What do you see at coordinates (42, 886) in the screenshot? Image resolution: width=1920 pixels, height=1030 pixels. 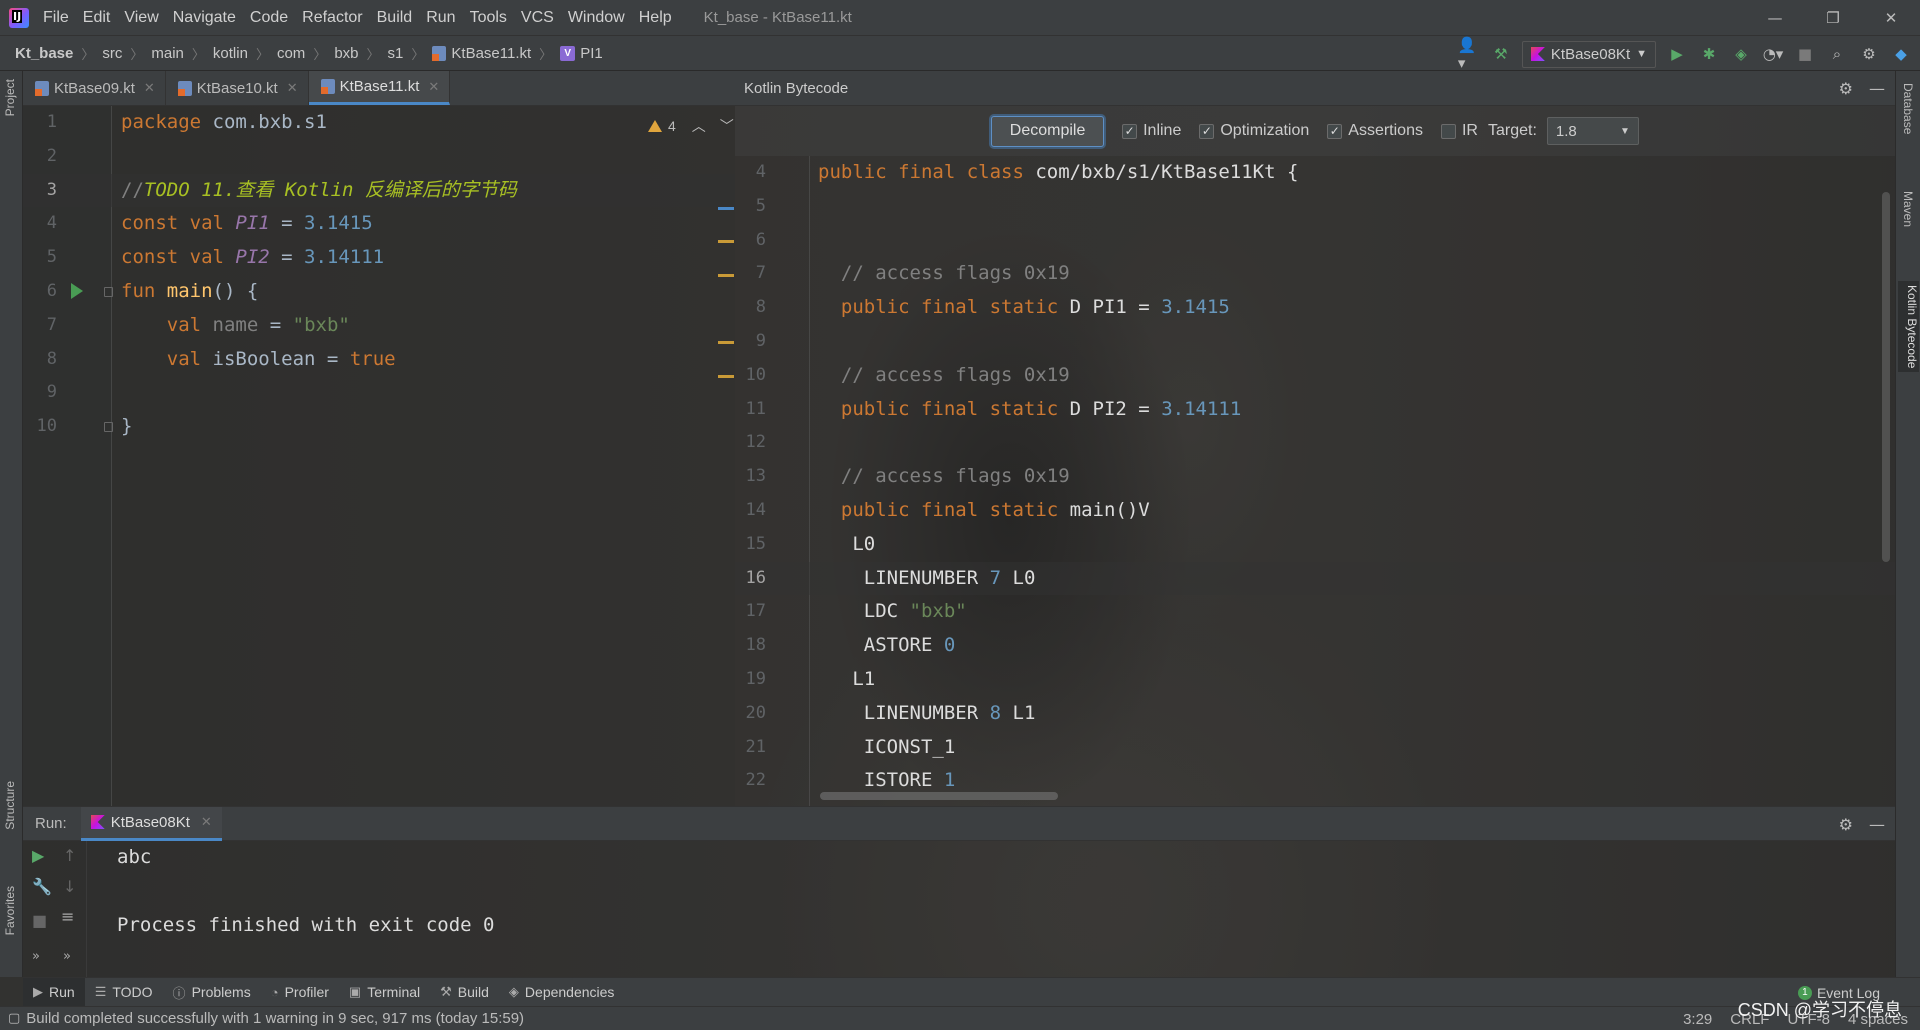 I see `wrench-icon: 🔧` at bounding box center [42, 886].